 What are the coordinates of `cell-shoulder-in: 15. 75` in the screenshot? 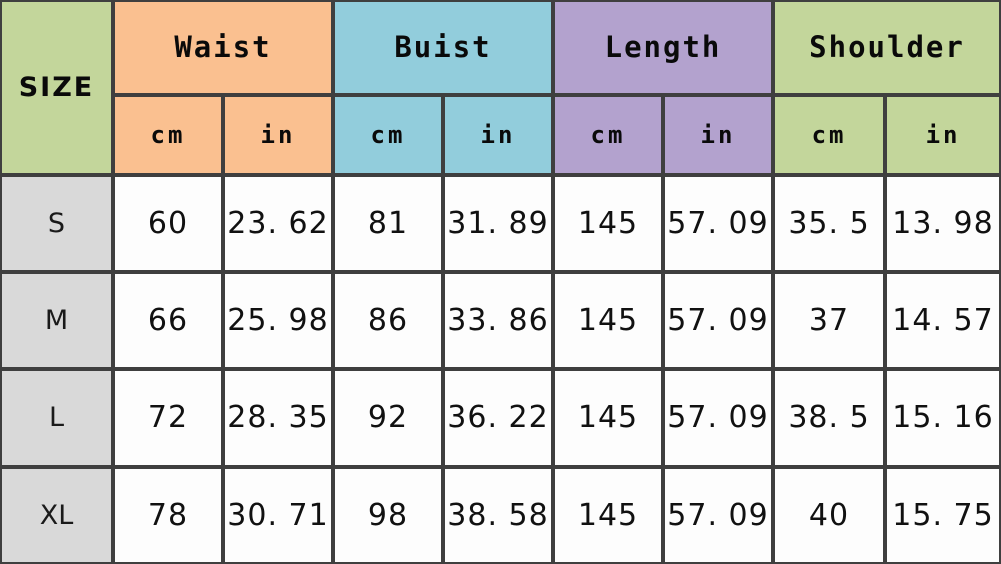 It's located at (943, 515).